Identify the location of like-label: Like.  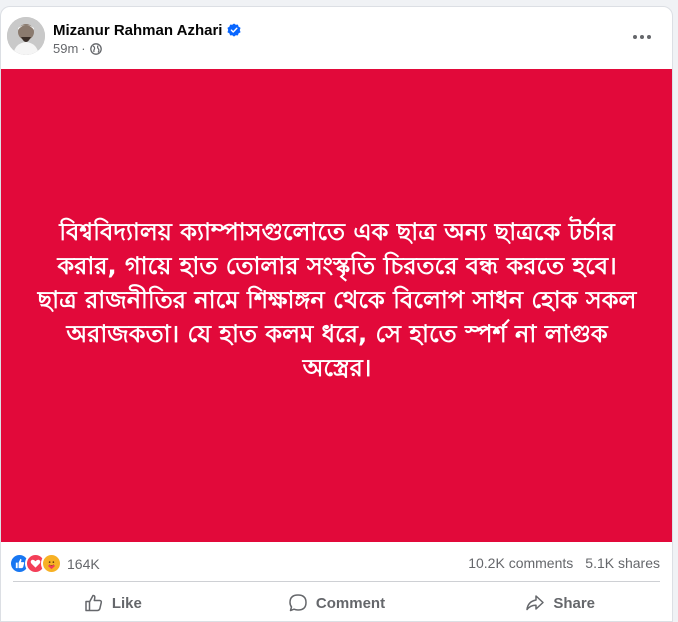
(126, 603).